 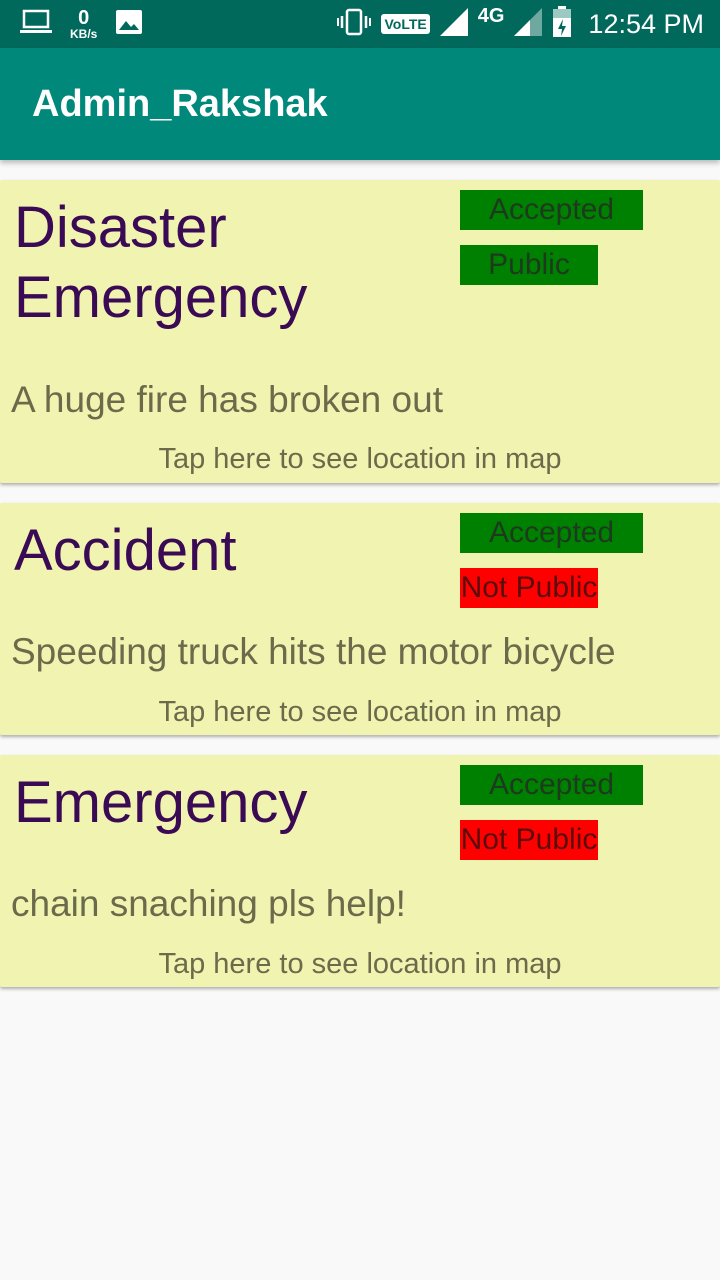 What do you see at coordinates (528, 24) in the screenshot?
I see `signal-weak-icon` at bounding box center [528, 24].